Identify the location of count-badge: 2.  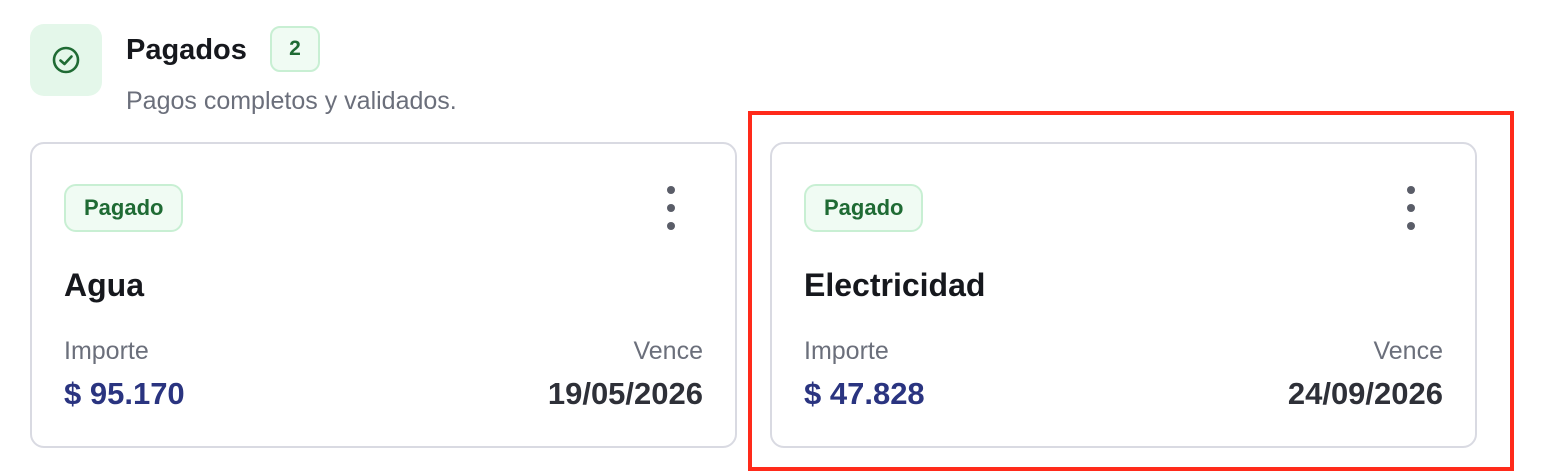
(295, 49).